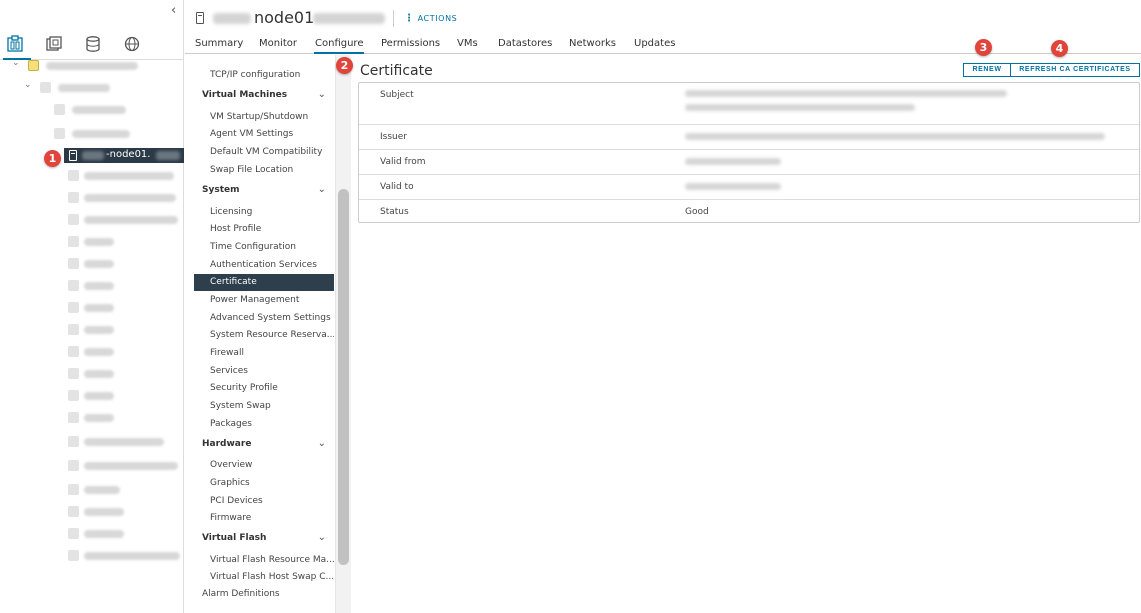  Describe the element at coordinates (396, 71) in the screenshot. I see `section-title: Certificate` at that location.